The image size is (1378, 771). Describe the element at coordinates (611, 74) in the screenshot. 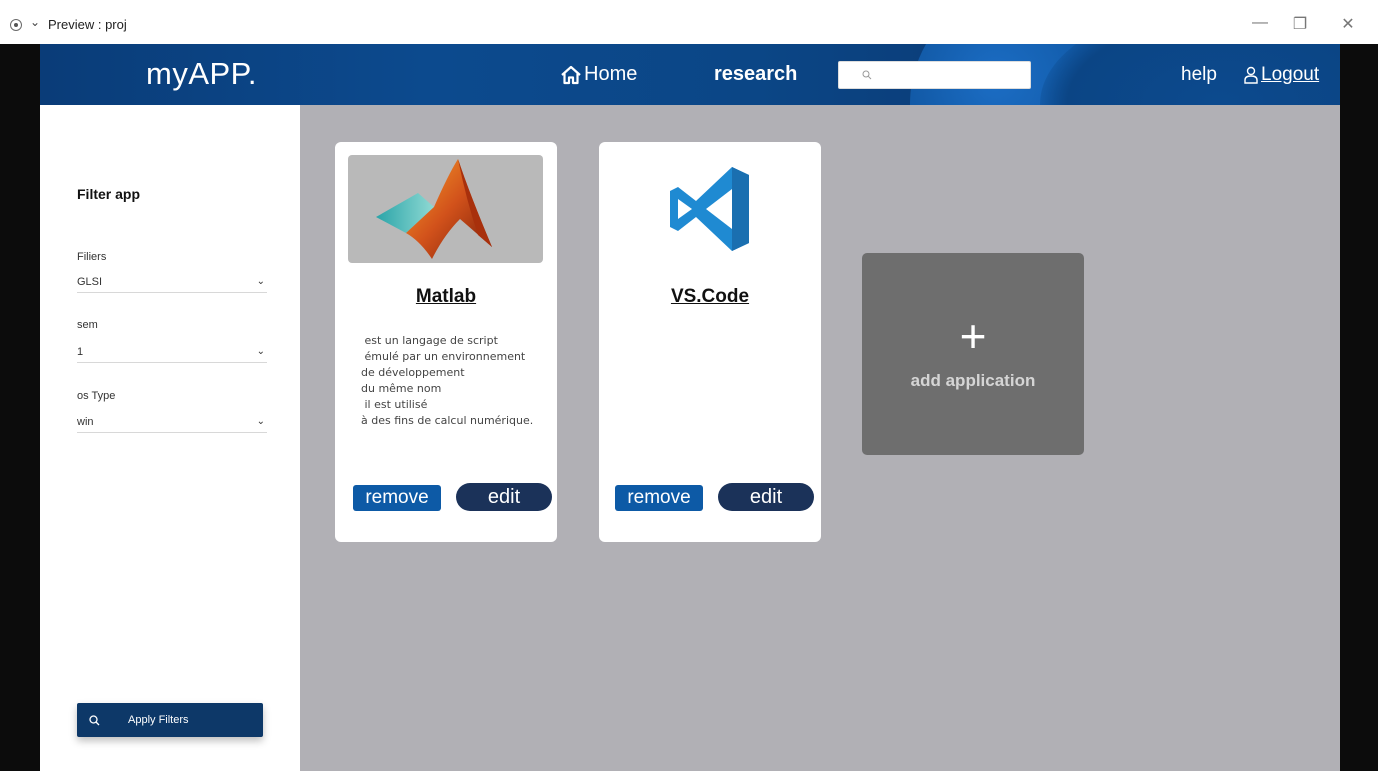

I see `nav-home-label: Home` at that location.